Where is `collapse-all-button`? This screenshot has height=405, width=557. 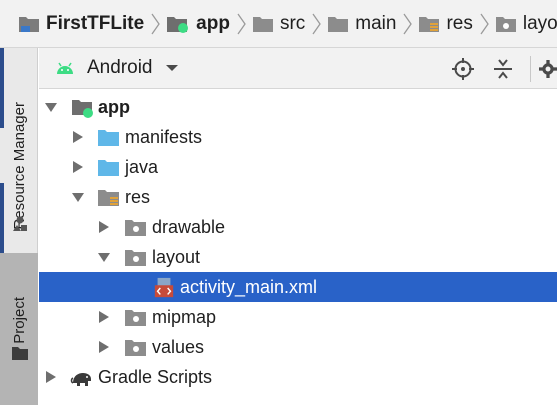 collapse-all-button is located at coordinates (503, 69).